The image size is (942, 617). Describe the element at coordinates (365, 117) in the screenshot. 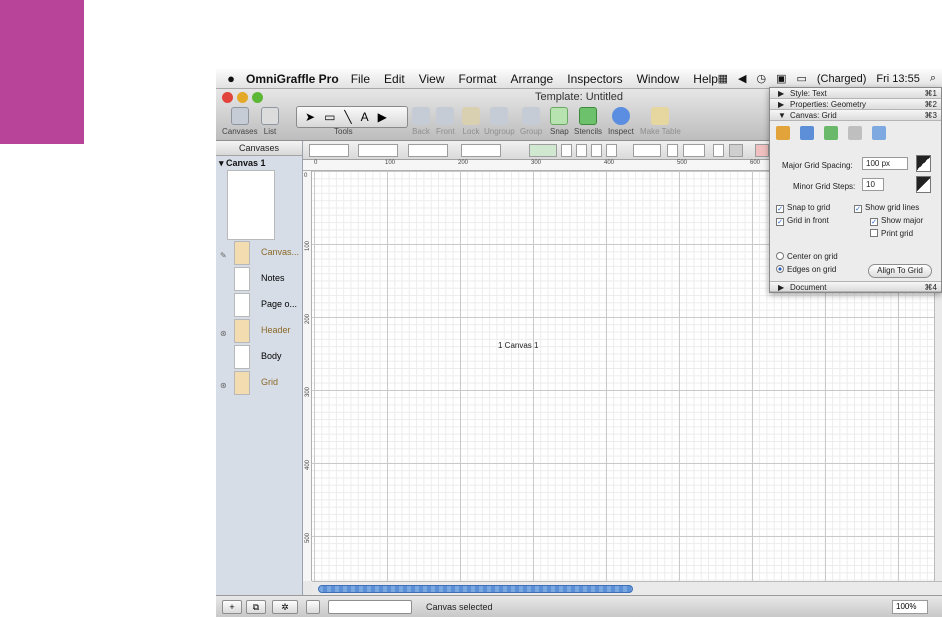

I see `text-tool-icon: A` at that location.